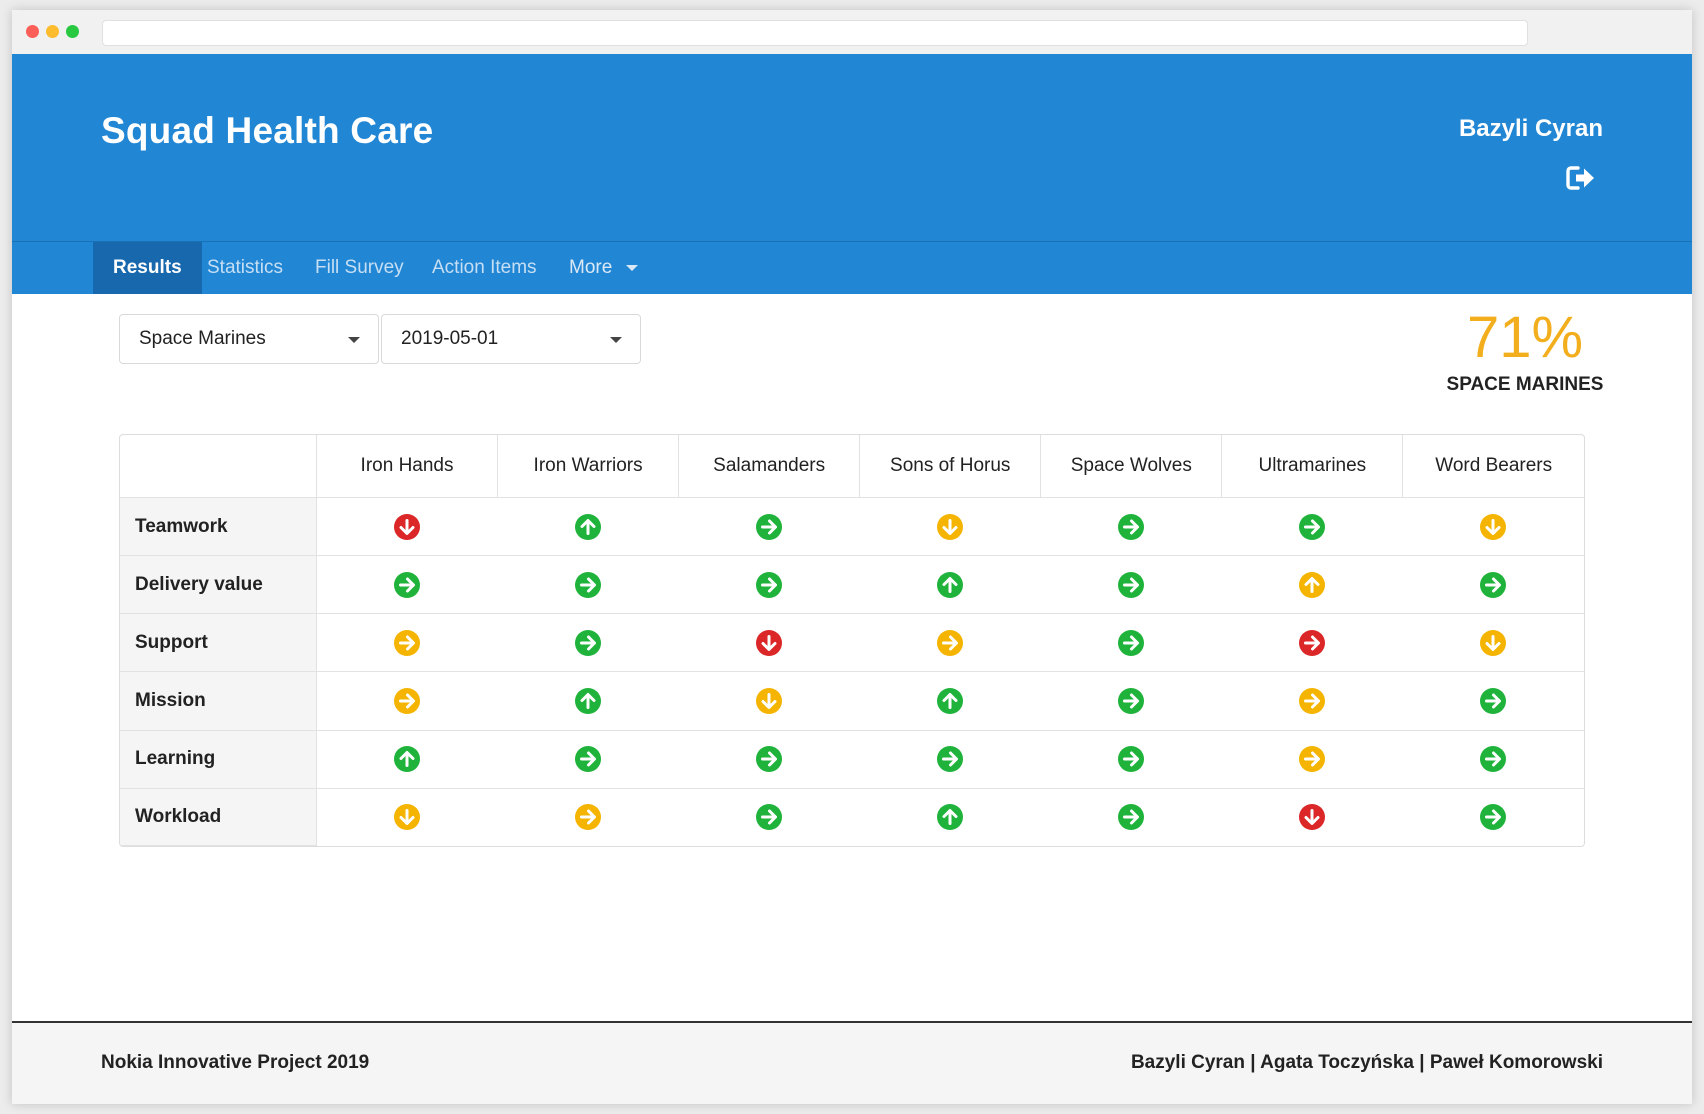  Describe the element at coordinates (852, 701) in the screenshot. I see `table-row: Mission` at that location.